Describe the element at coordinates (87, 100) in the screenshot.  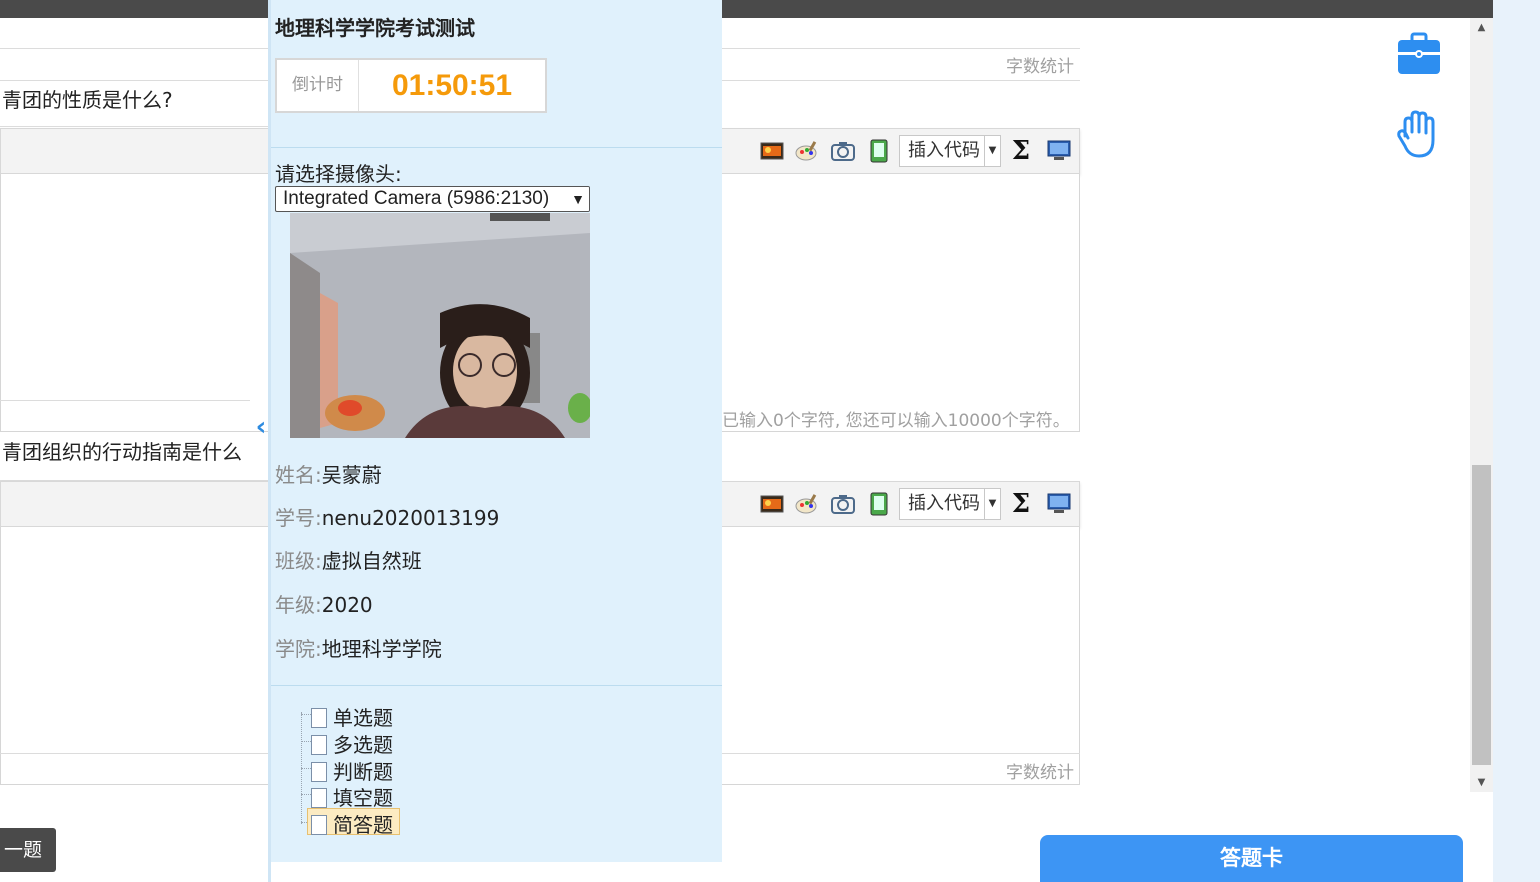
I see `question-text: 青团的性质是什么?` at that location.